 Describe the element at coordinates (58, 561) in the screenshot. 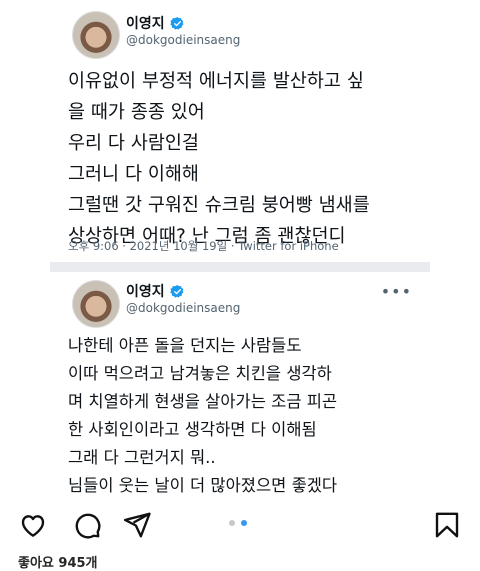

I see `likes-count: 좋아요 945개` at that location.